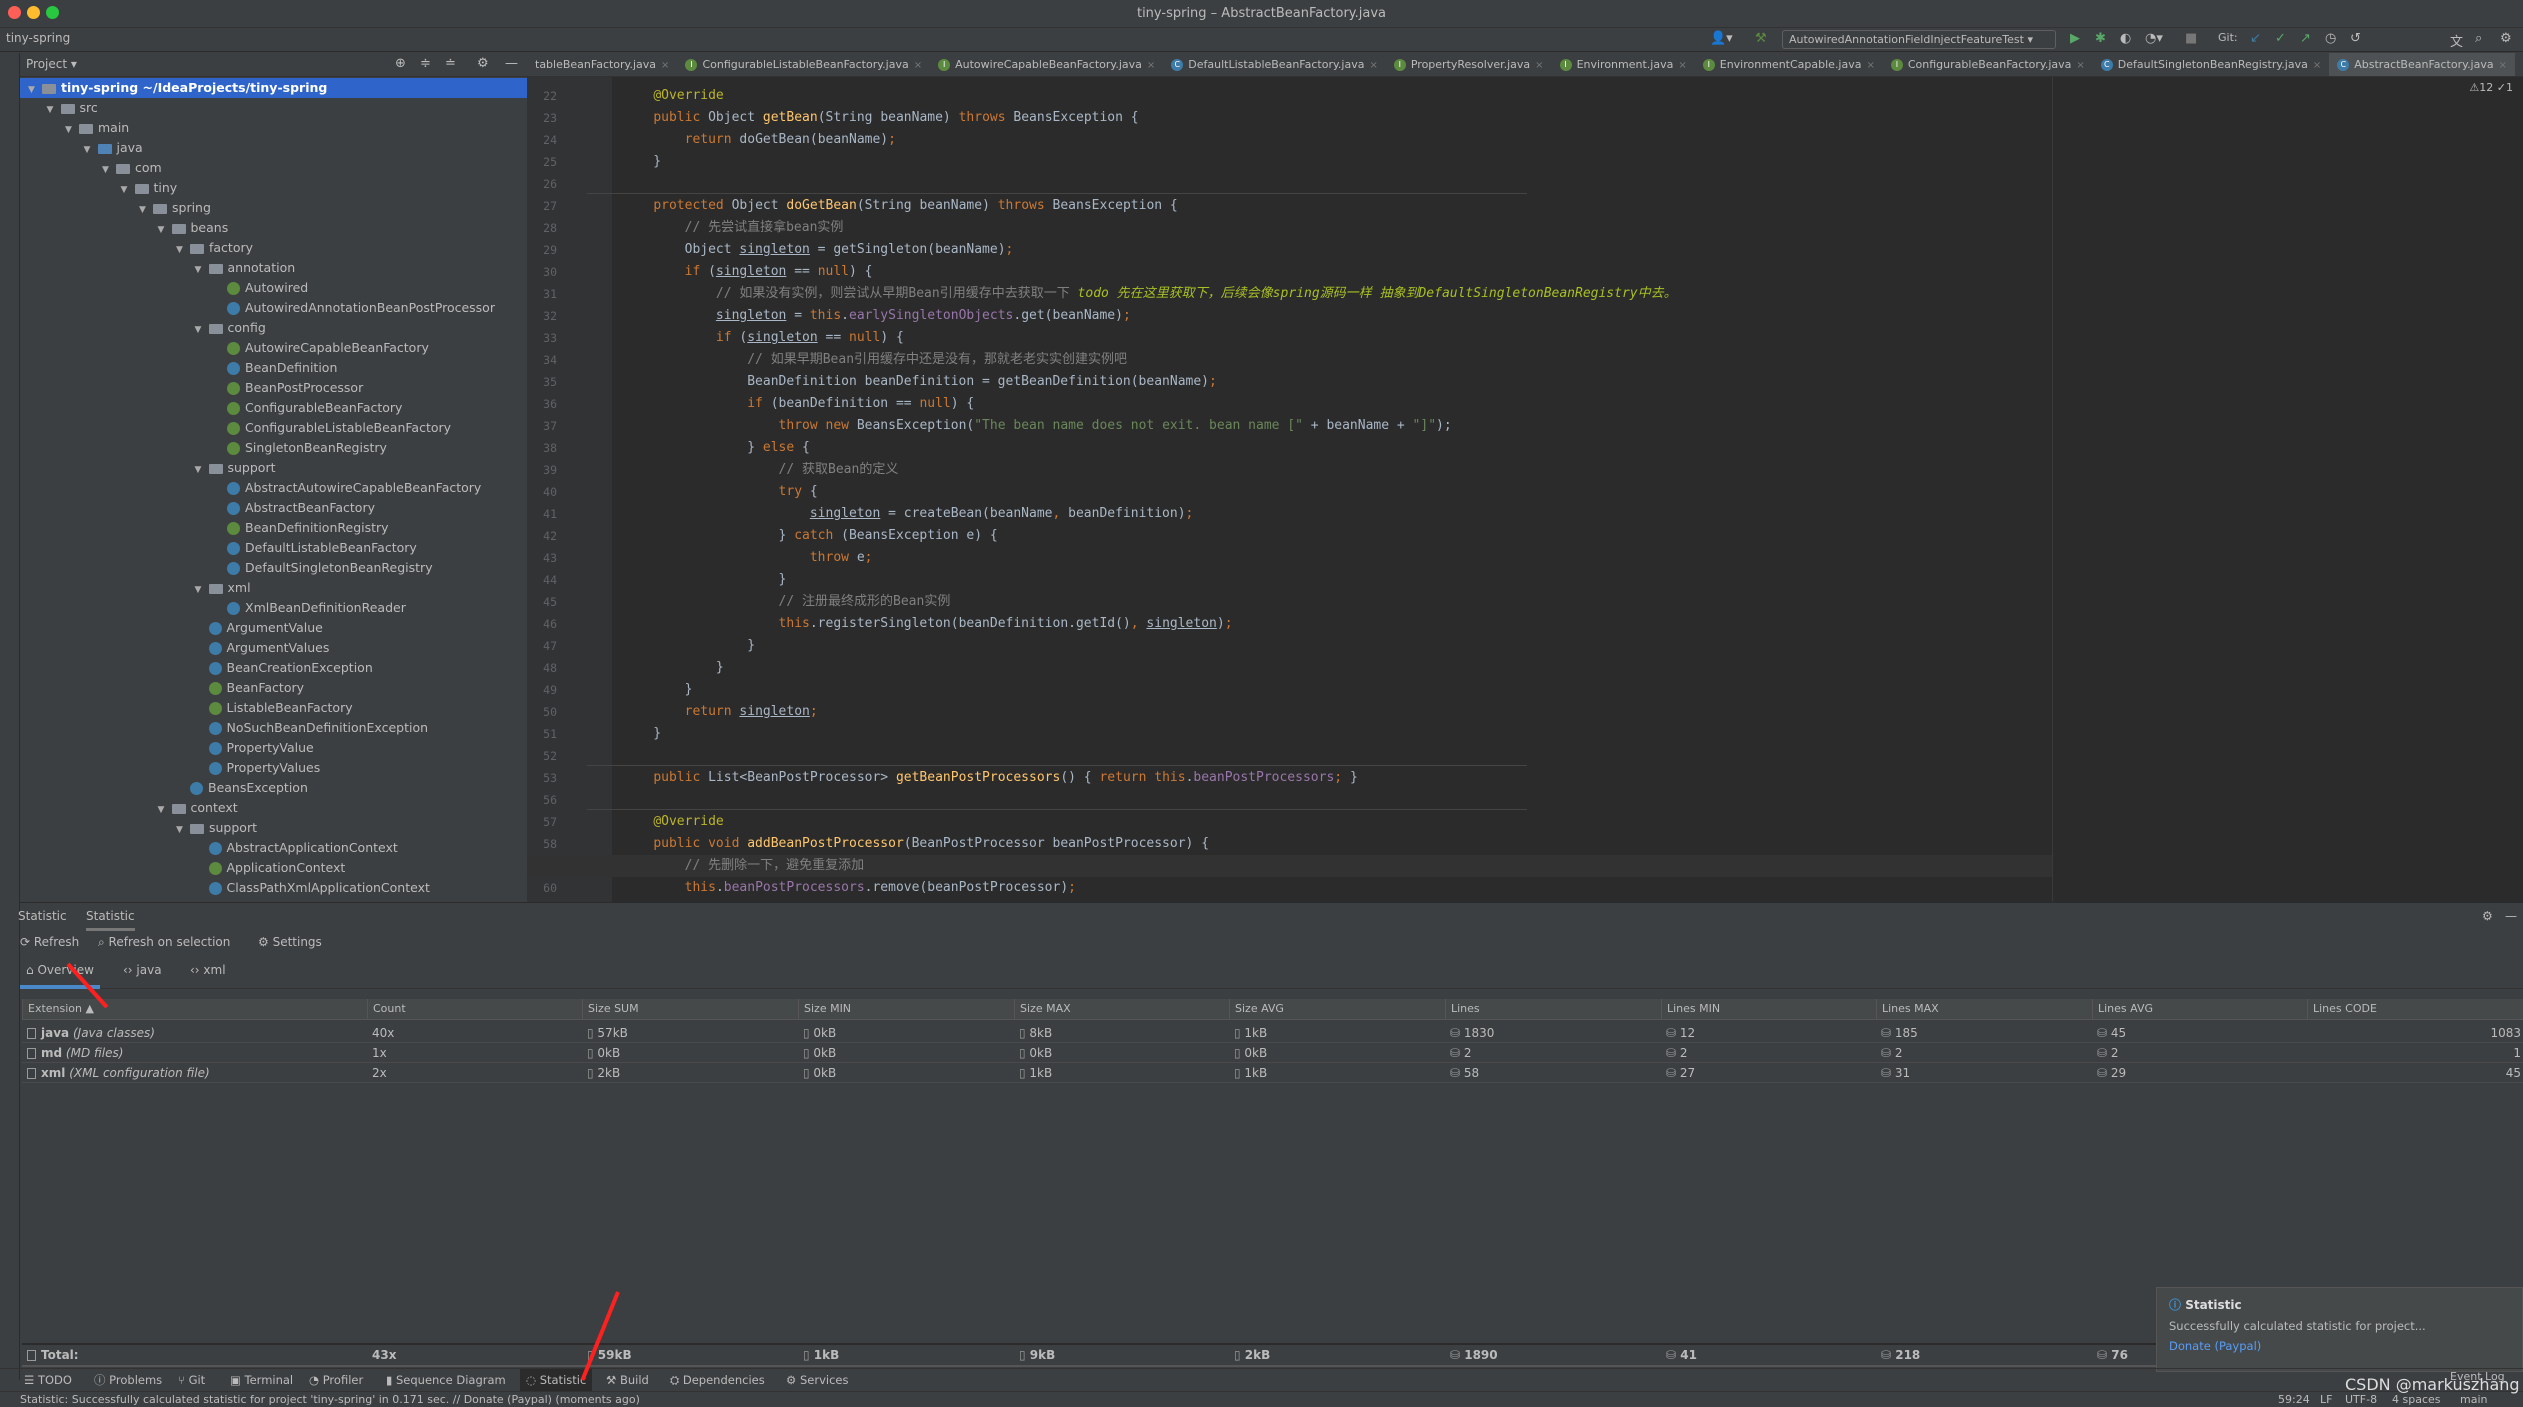  I want to click on tree-item: ListableBeanFactory, so click(273, 708).